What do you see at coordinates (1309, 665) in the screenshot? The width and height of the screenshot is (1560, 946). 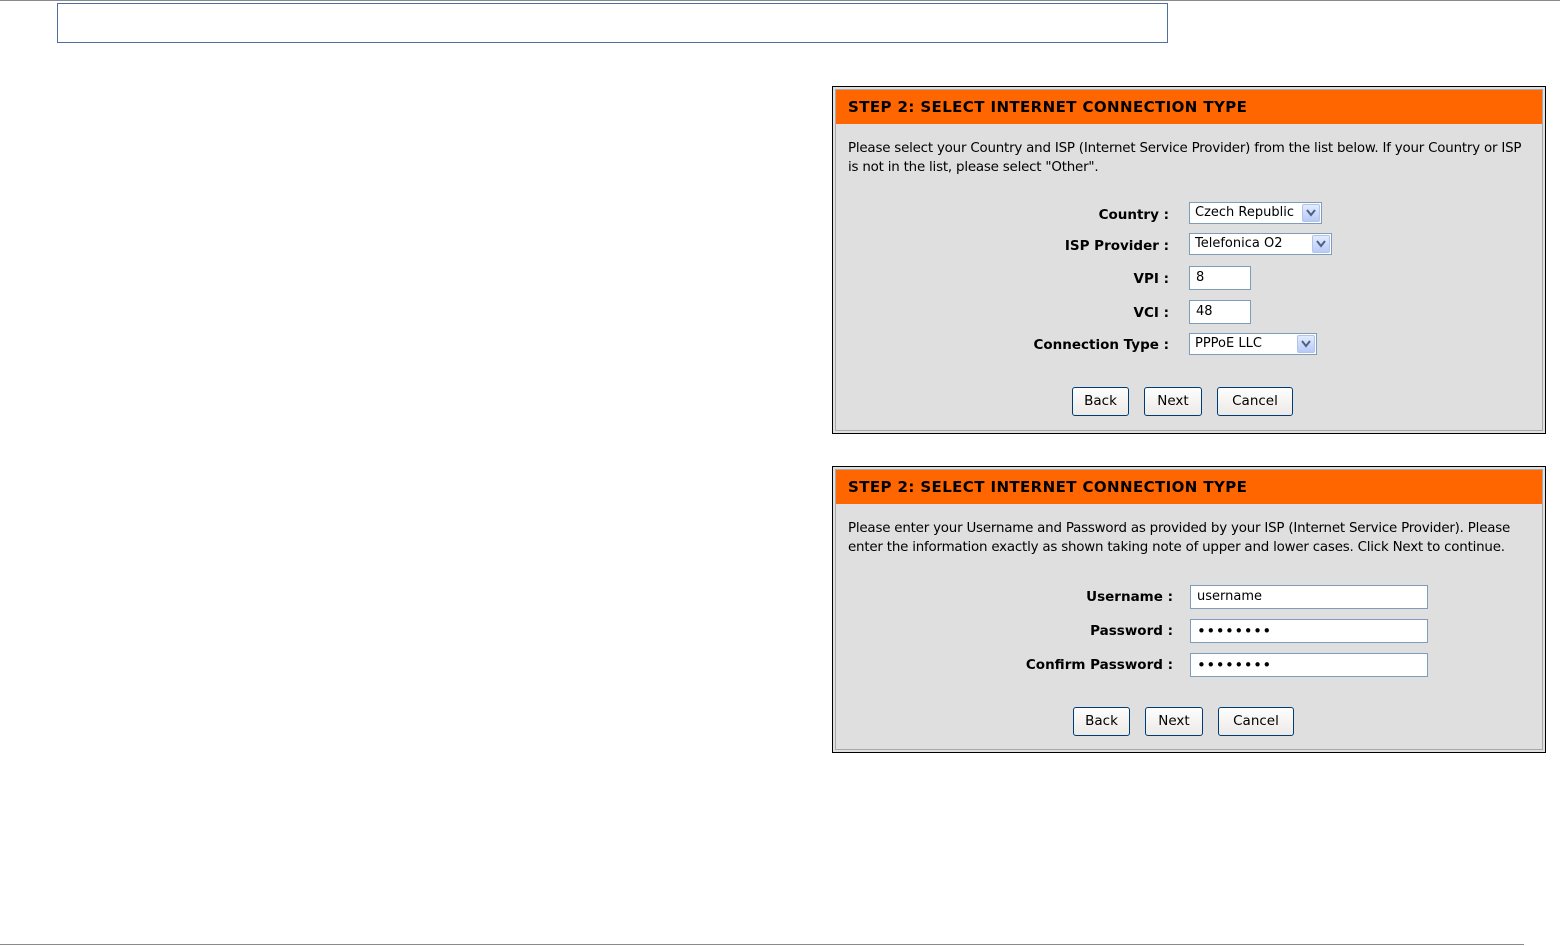 I see `confirm-password-input: ••••••••` at bounding box center [1309, 665].